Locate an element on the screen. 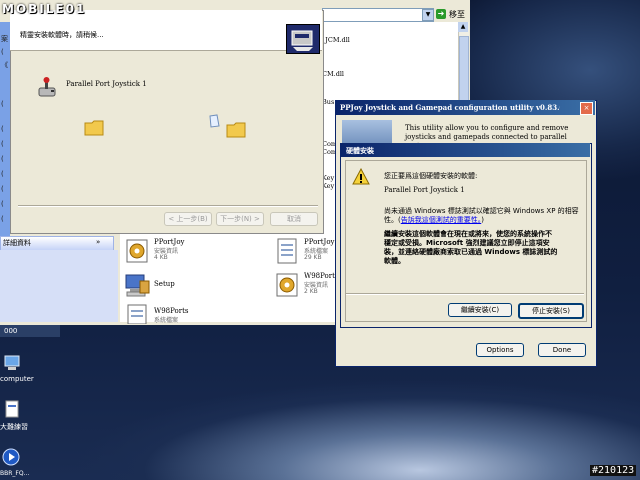 The width and height of the screenshot is (640, 480). warning-line-2c-text: ) is located at coordinates (482, 220).